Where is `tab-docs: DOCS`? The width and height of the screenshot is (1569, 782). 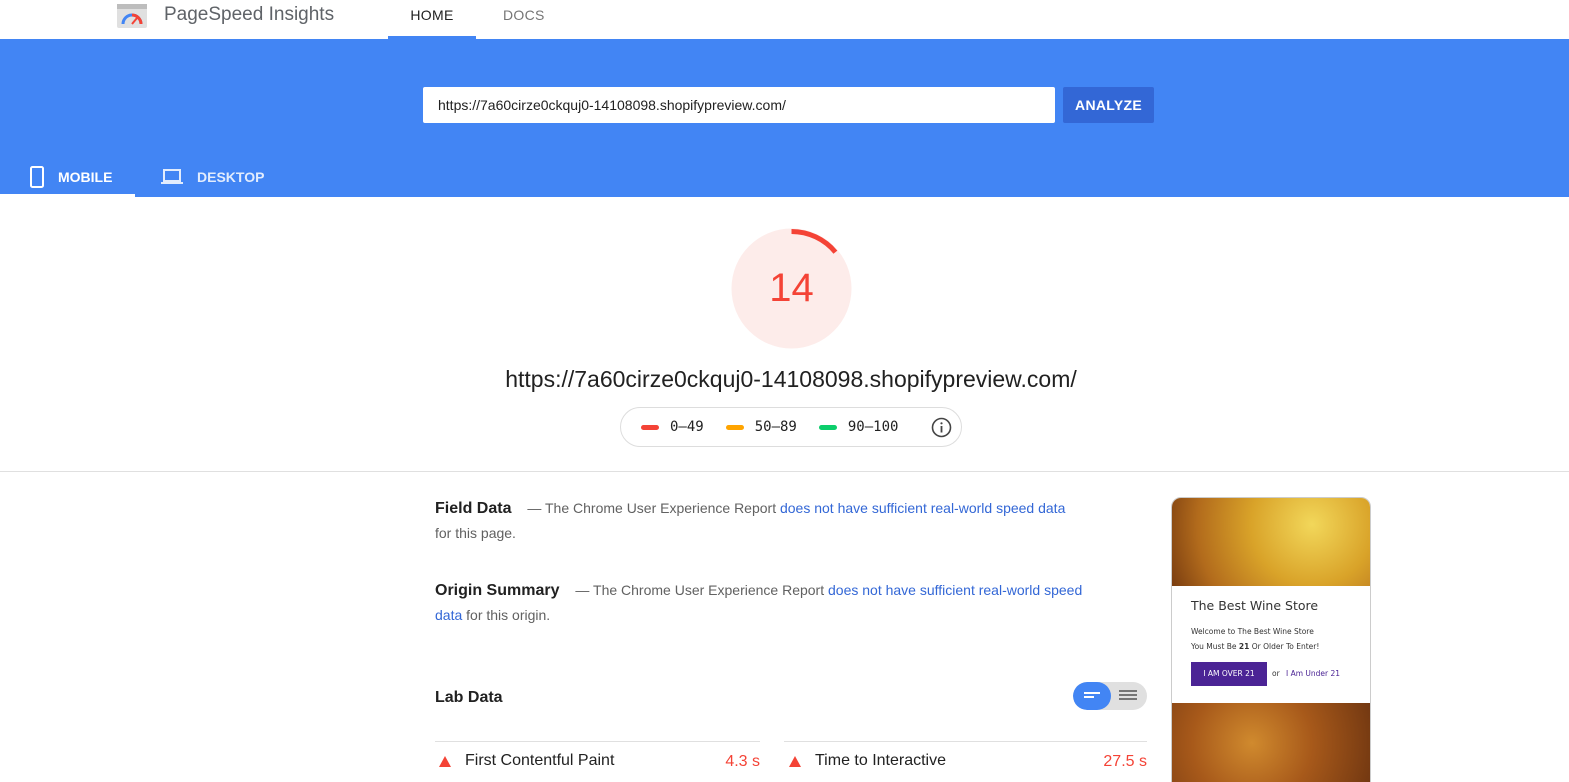 tab-docs: DOCS is located at coordinates (524, 15).